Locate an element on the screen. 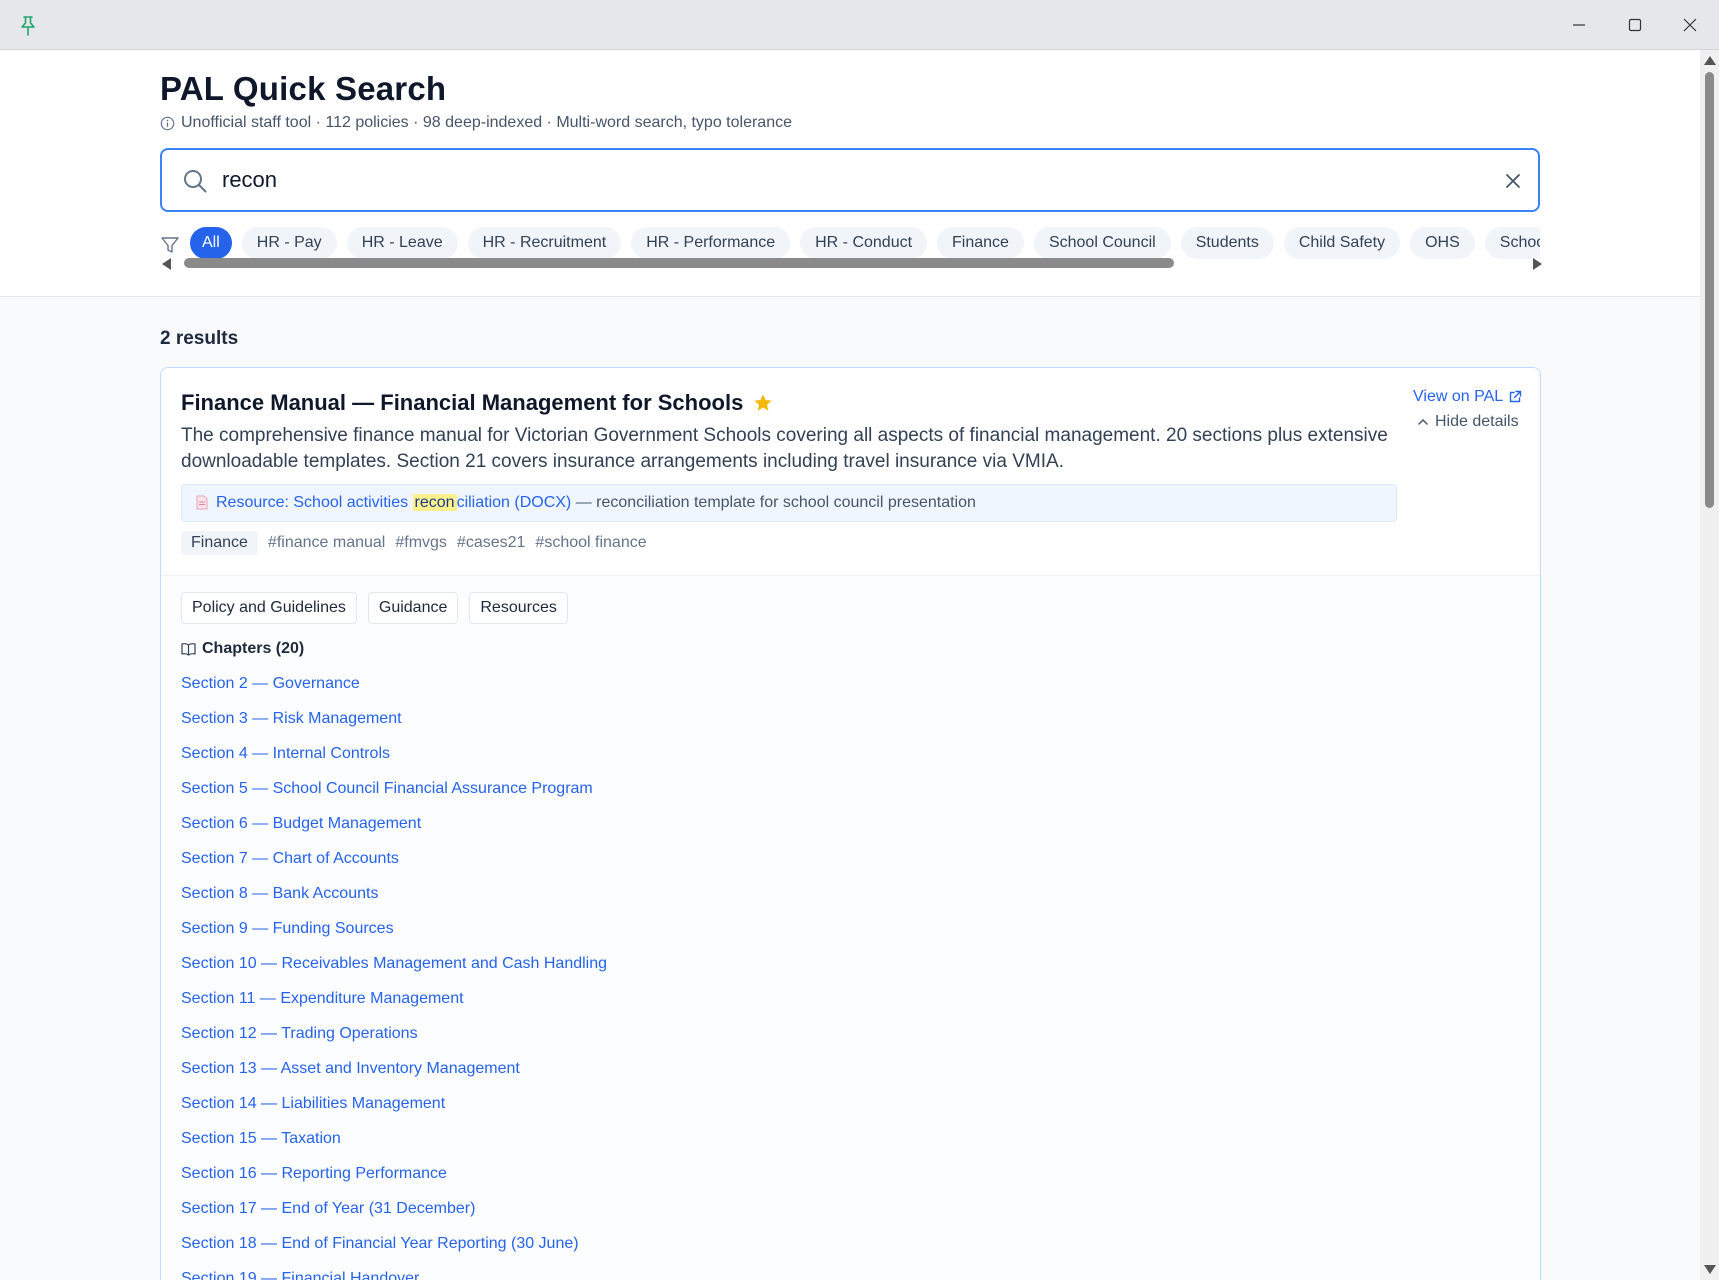 This screenshot has height=1280, width=1719. pin-icon is located at coordinates (28, 26).